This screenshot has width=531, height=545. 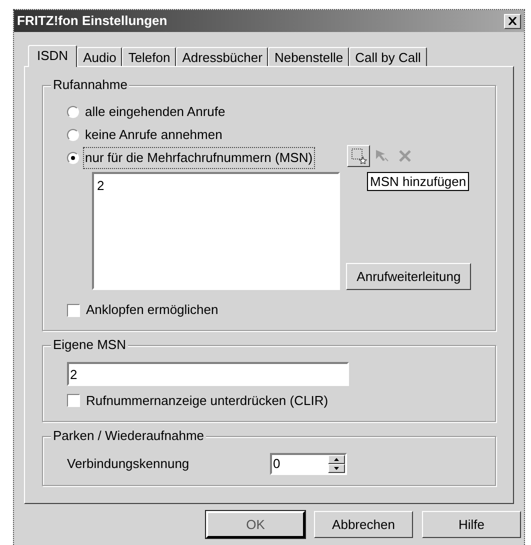 I want to click on toolbar-button, so click(x=358, y=156).